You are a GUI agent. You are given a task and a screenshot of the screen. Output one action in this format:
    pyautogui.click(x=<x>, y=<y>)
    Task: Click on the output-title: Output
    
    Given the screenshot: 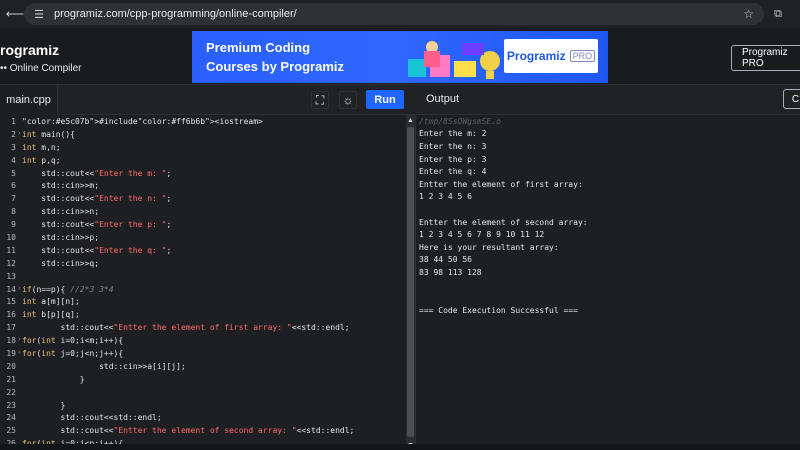 What is the action you would take?
    pyautogui.click(x=443, y=99)
    